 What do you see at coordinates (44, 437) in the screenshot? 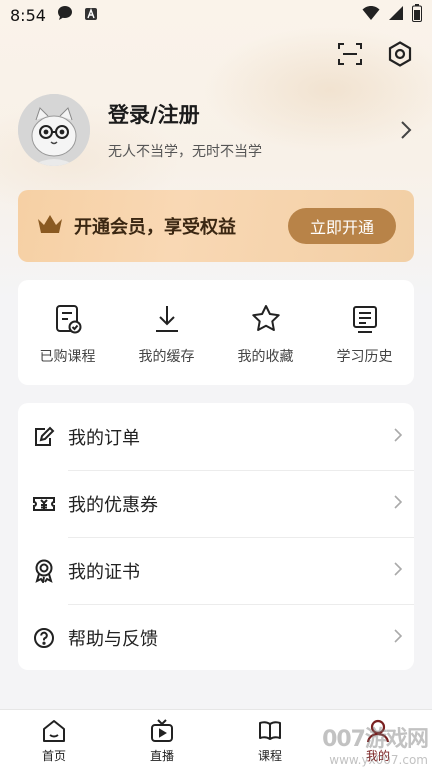
I see `order-icon` at bounding box center [44, 437].